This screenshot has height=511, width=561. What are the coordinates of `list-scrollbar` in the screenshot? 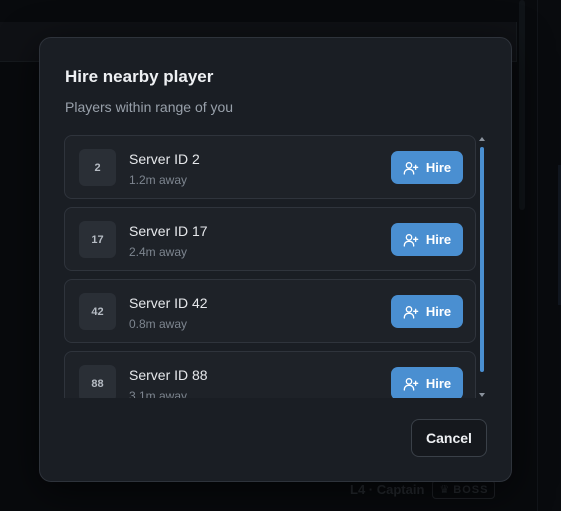 It's located at (482, 267).